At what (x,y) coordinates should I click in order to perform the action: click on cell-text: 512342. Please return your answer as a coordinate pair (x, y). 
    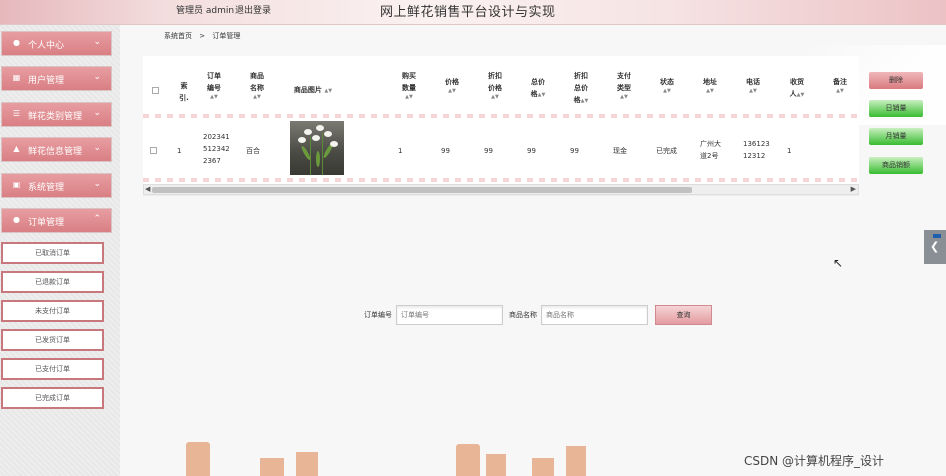
    Looking at the image, I should click on (216, 149).